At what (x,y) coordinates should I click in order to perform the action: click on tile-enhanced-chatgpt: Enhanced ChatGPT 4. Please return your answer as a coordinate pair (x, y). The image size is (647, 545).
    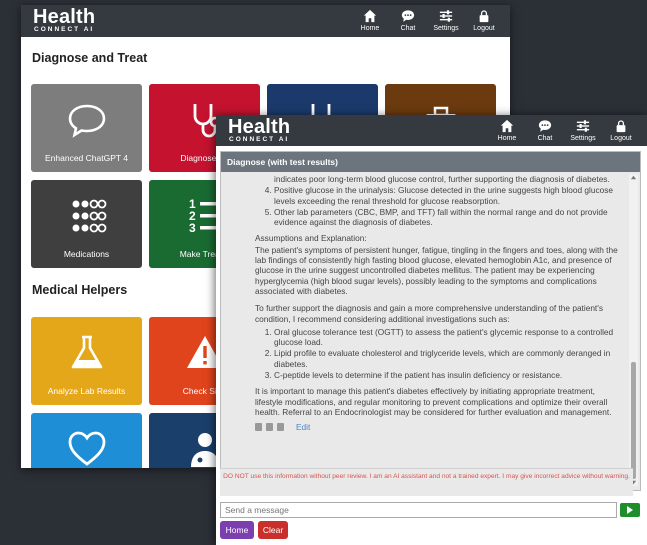
    Looking at the image, I should click on (86, 128).